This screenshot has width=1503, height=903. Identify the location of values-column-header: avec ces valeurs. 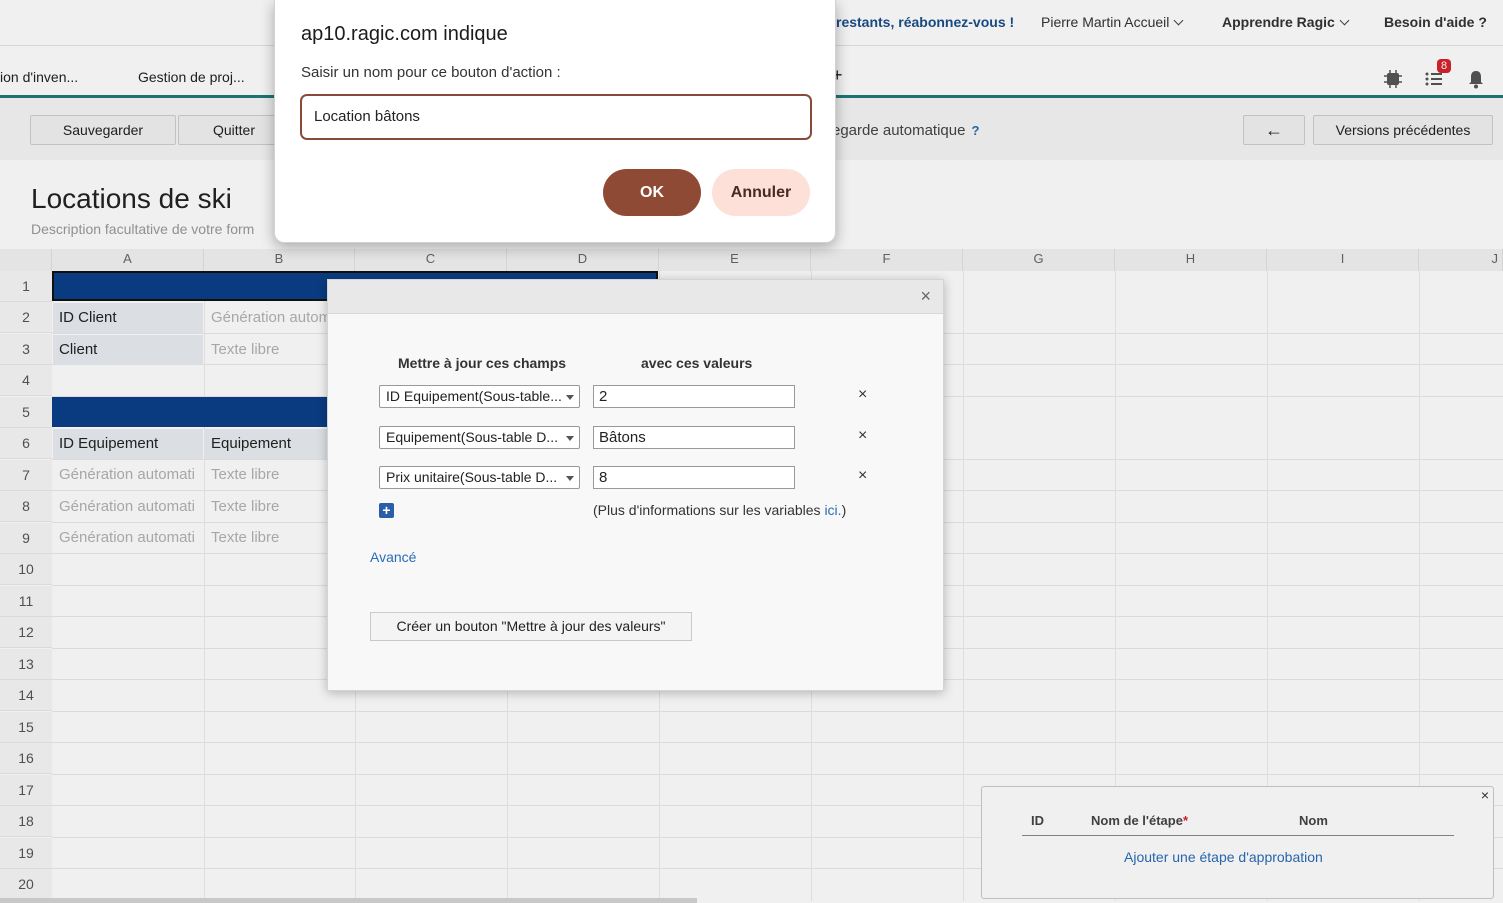
(697, 363).